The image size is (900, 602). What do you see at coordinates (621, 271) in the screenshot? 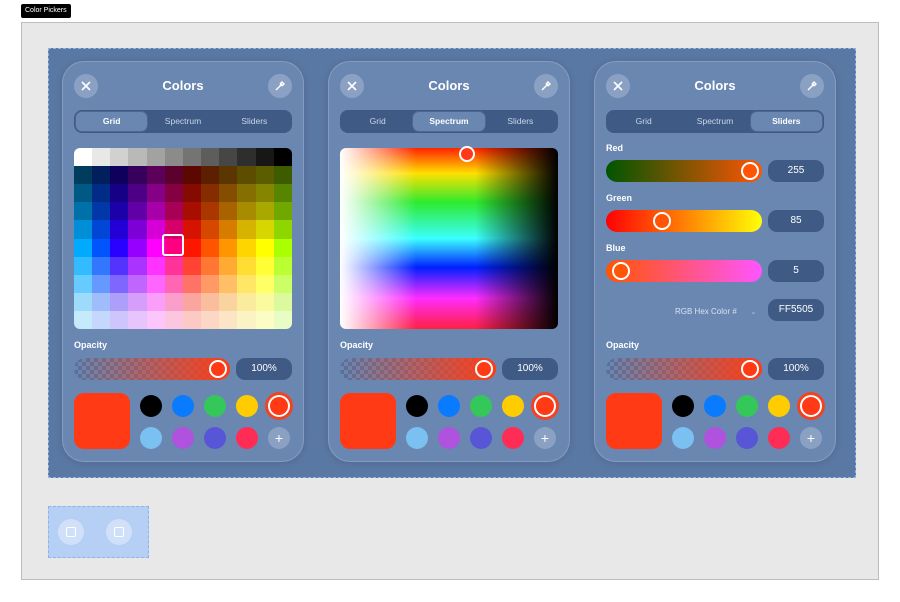
I see `blue-knob` at bounding box center [621, 271].